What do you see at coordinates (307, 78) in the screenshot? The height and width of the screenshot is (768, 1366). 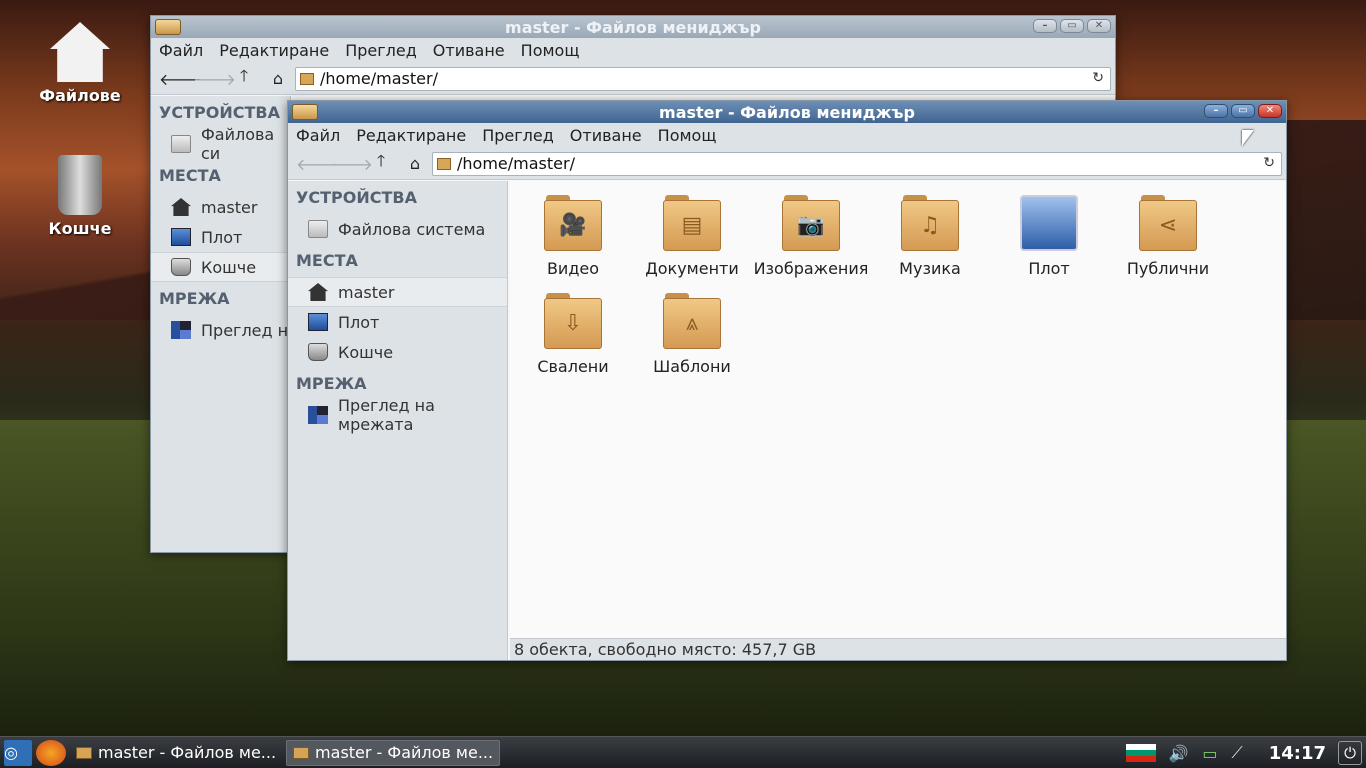 I see `home-folder-icon` at bounding box center [307, 78].